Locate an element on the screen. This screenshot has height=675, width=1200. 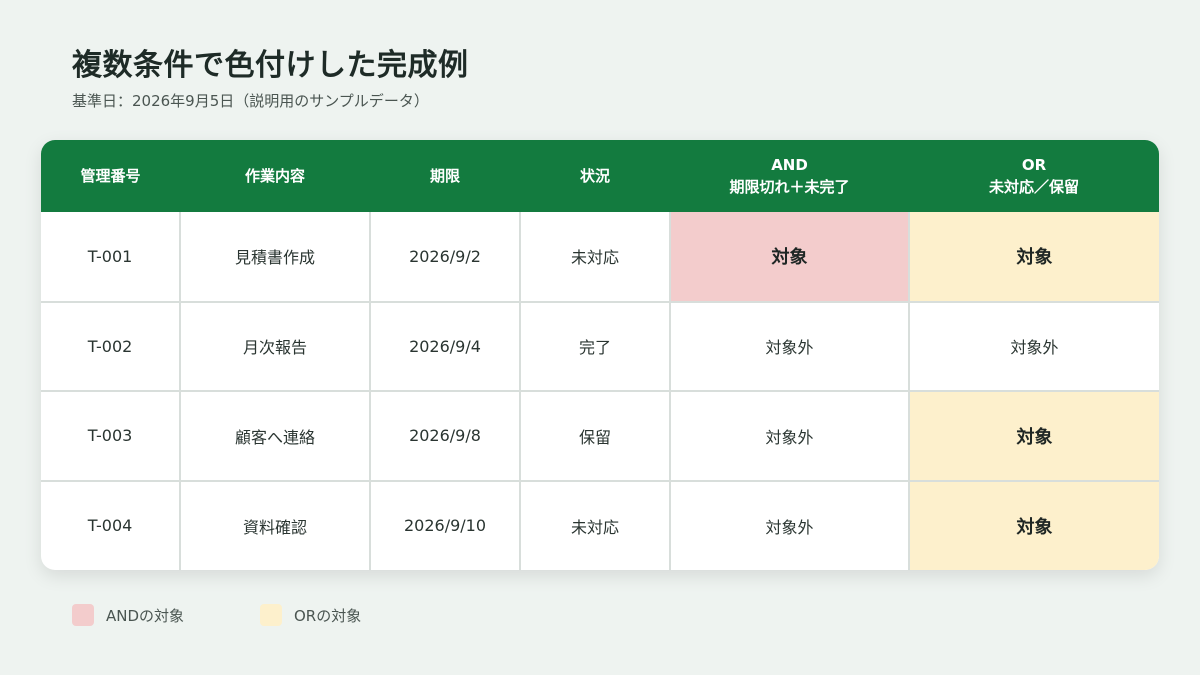
header-and: AND 期限切れ＋未完了 is located at coordinates (789, 176).